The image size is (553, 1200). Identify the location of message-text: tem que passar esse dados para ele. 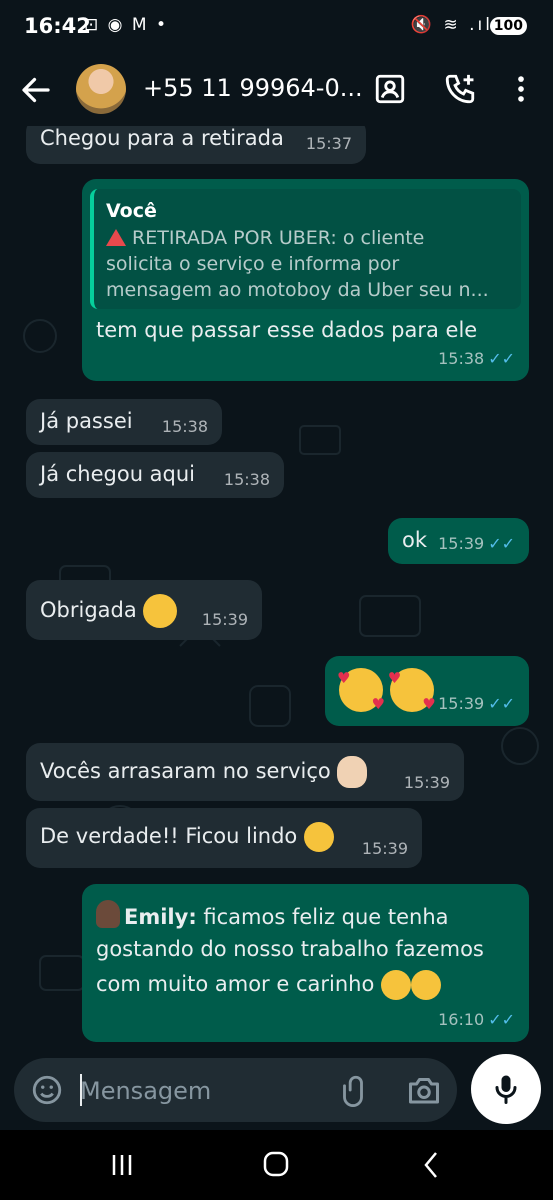
(287, 330).